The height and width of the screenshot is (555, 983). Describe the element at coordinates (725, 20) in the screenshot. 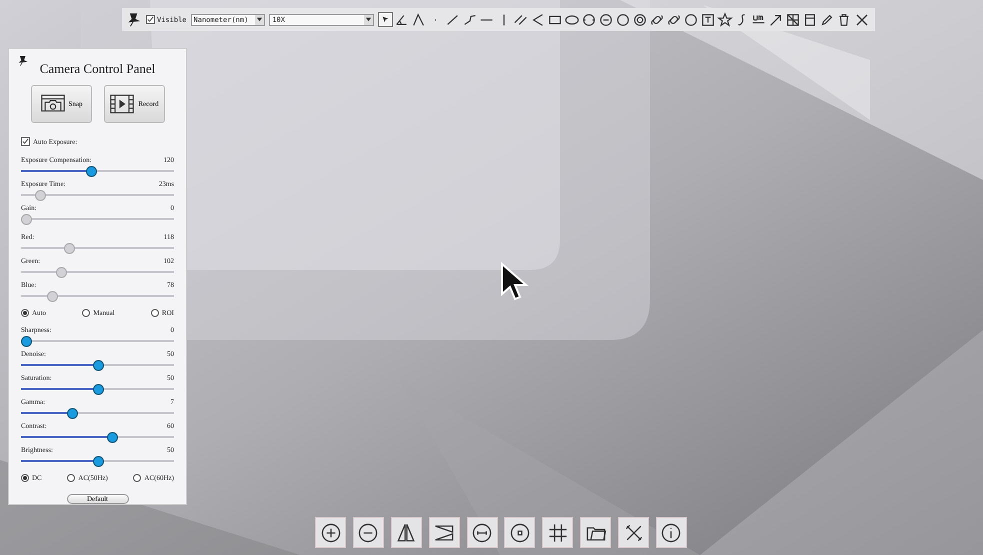

I see `star-icon` at that location.